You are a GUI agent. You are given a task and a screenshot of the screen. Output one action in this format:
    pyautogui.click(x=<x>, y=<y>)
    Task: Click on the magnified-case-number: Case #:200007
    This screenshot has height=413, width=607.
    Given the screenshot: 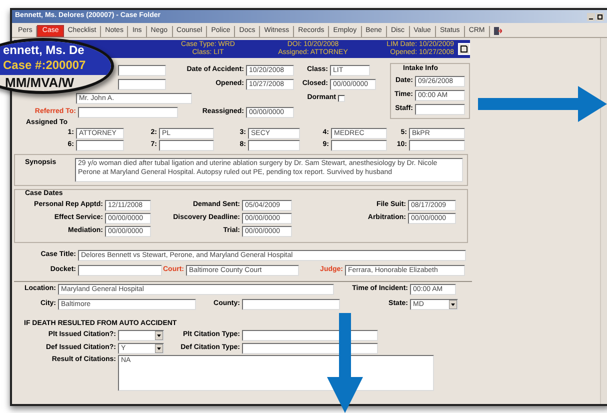 What is the action you would take?
    pyautogui.click(x=45, y=65)
    